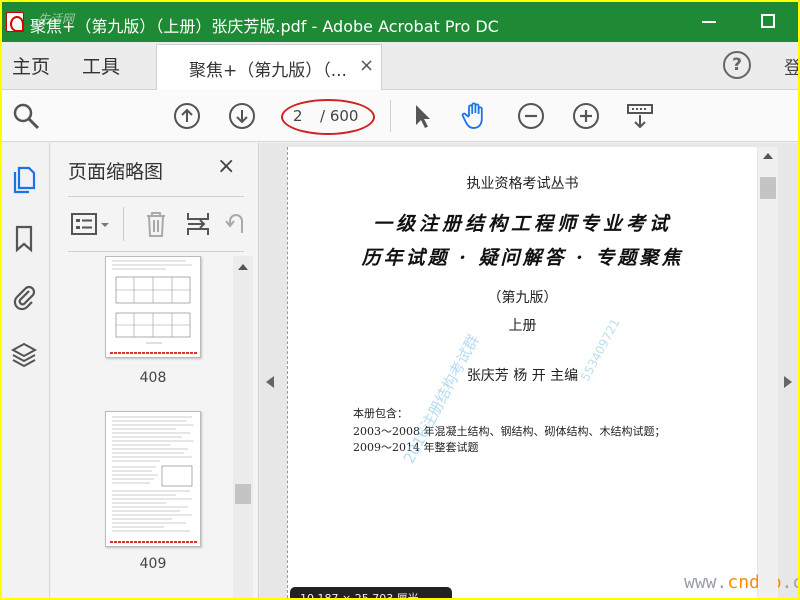 The image size is (800, 600). Describe the element at coordinates (400, 66) in the screenshot. I see `menu-bar: 主页 工具 聚焦+（第九版）（... × ? 登` at that location.